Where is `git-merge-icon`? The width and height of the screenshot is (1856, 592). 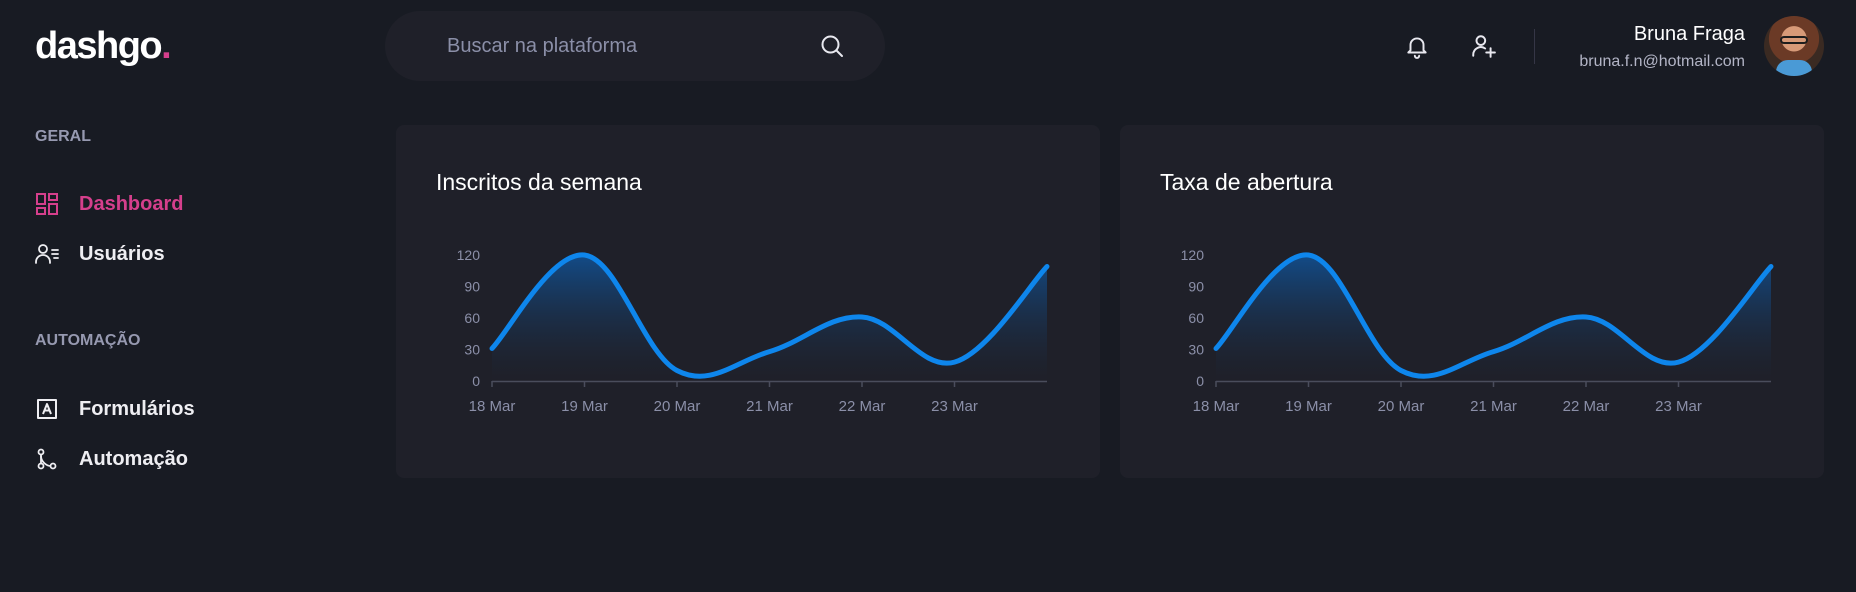
git-merge-icon is located at coordinates (47, 459).